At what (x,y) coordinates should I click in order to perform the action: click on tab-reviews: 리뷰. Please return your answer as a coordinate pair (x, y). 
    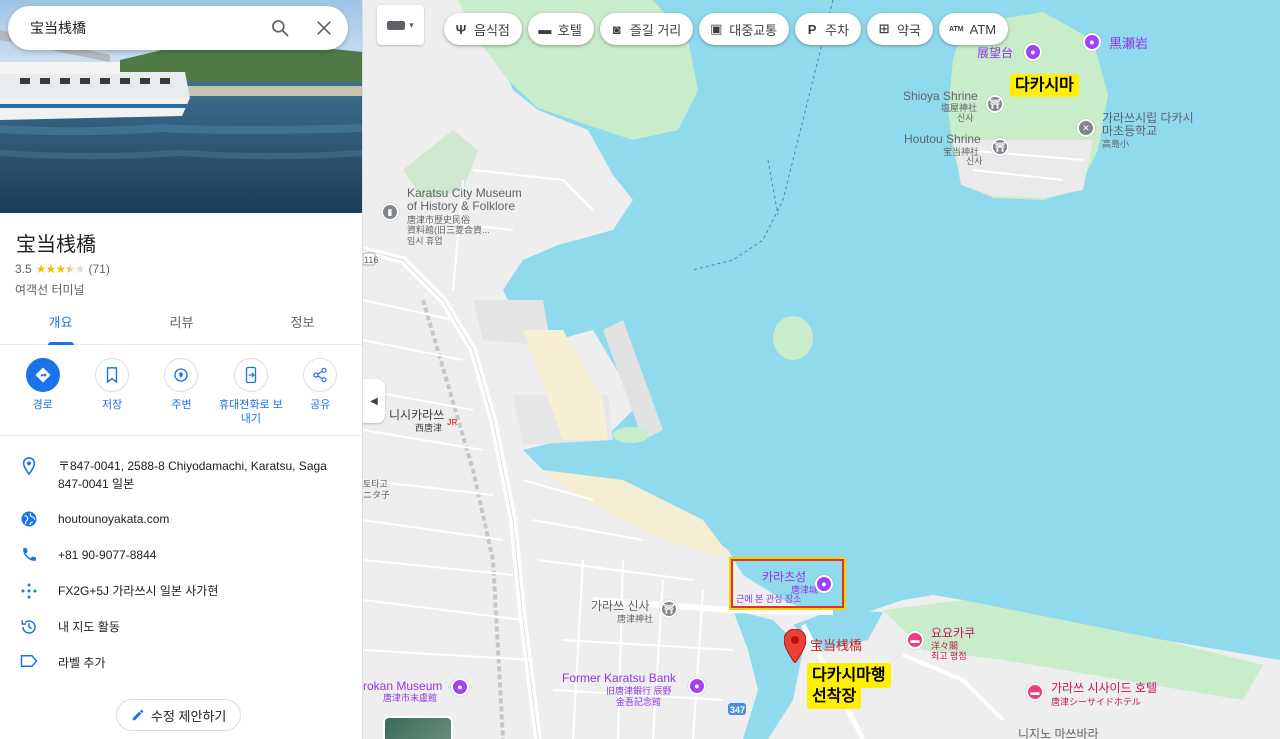
    Looking at the image, I should click on (181, 323).